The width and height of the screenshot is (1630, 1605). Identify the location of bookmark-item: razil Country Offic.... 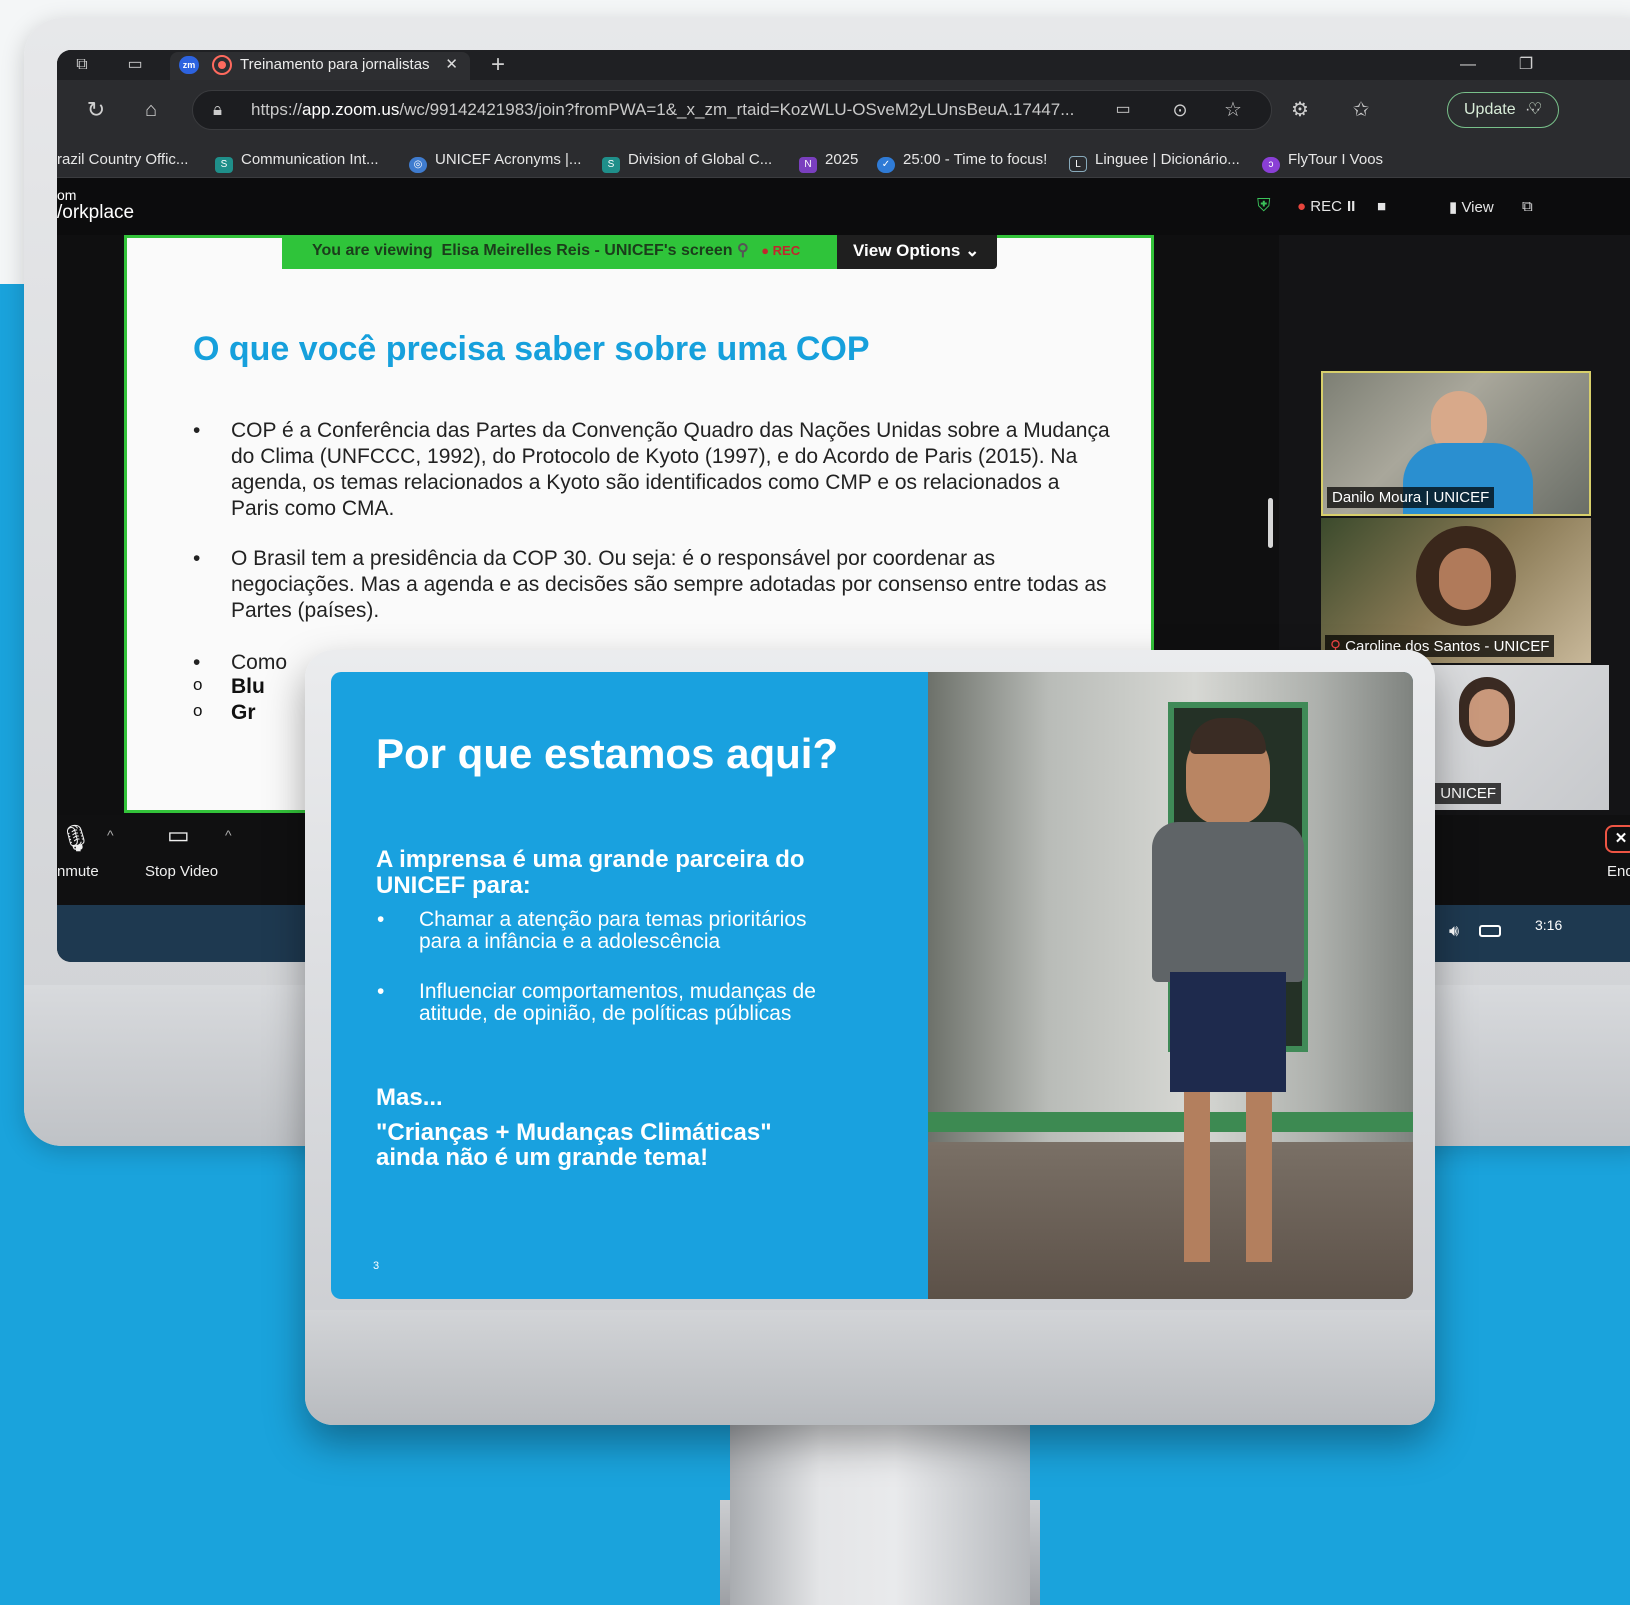
(122, 159).